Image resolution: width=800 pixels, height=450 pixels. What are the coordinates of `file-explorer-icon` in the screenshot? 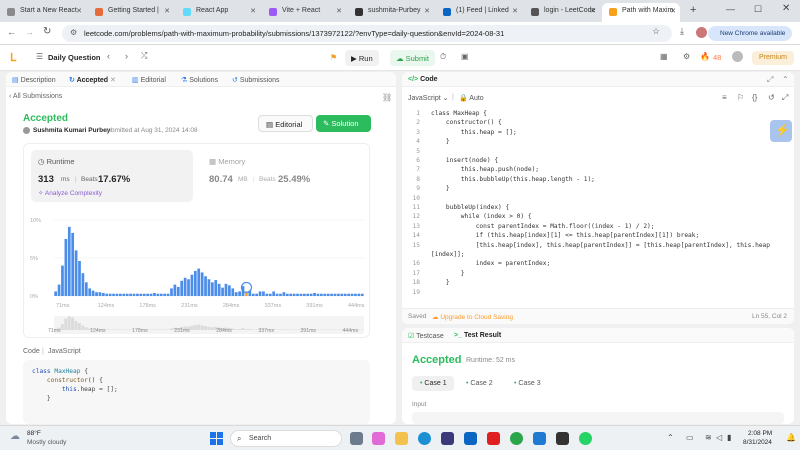 It's located at (401, 438).